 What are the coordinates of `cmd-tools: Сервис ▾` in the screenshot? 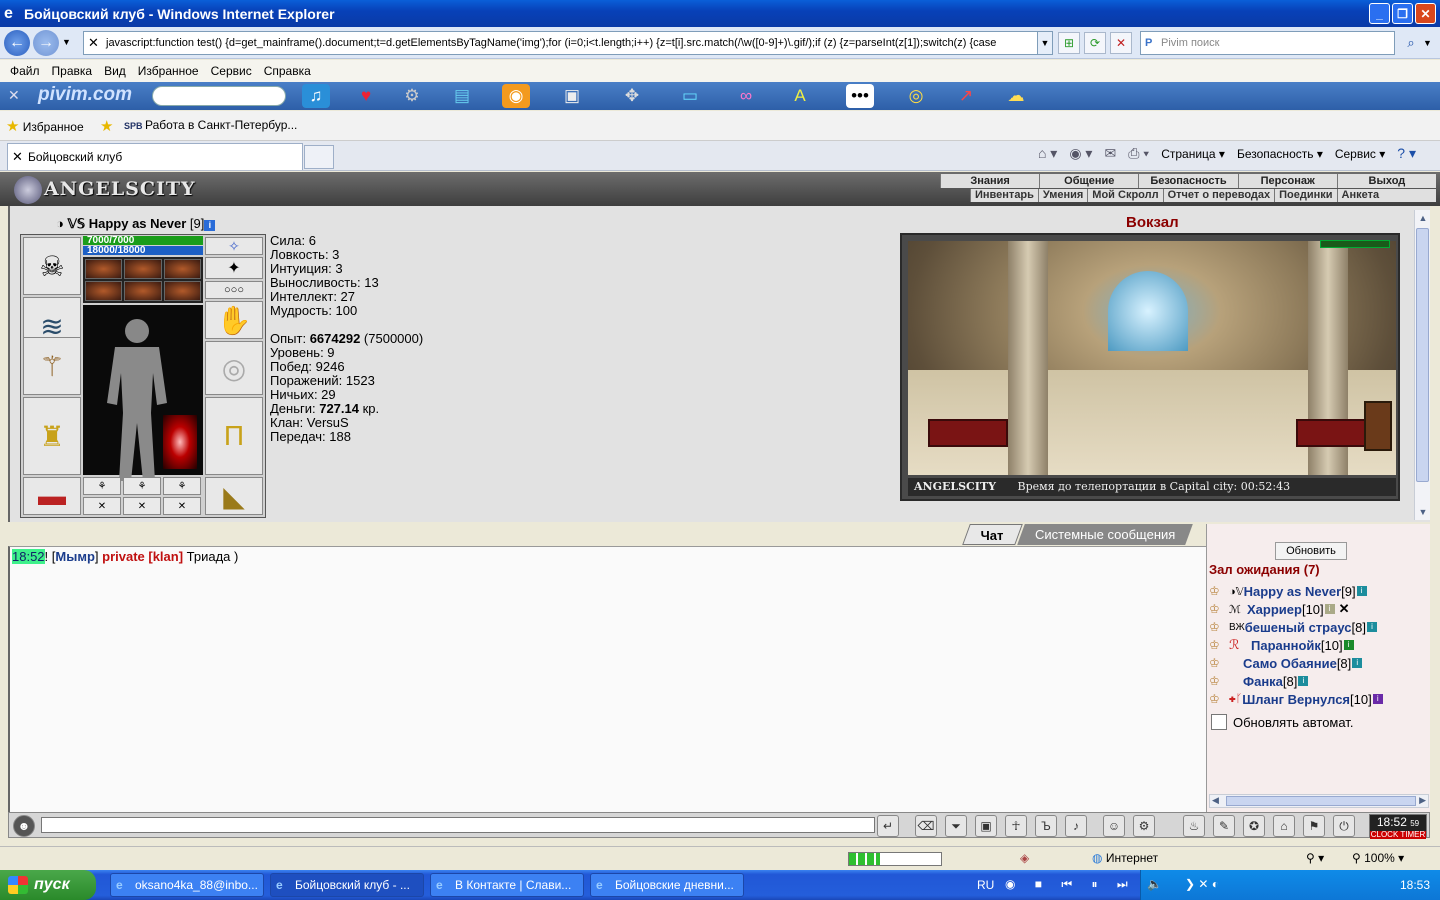 It's located at (1360, 154).